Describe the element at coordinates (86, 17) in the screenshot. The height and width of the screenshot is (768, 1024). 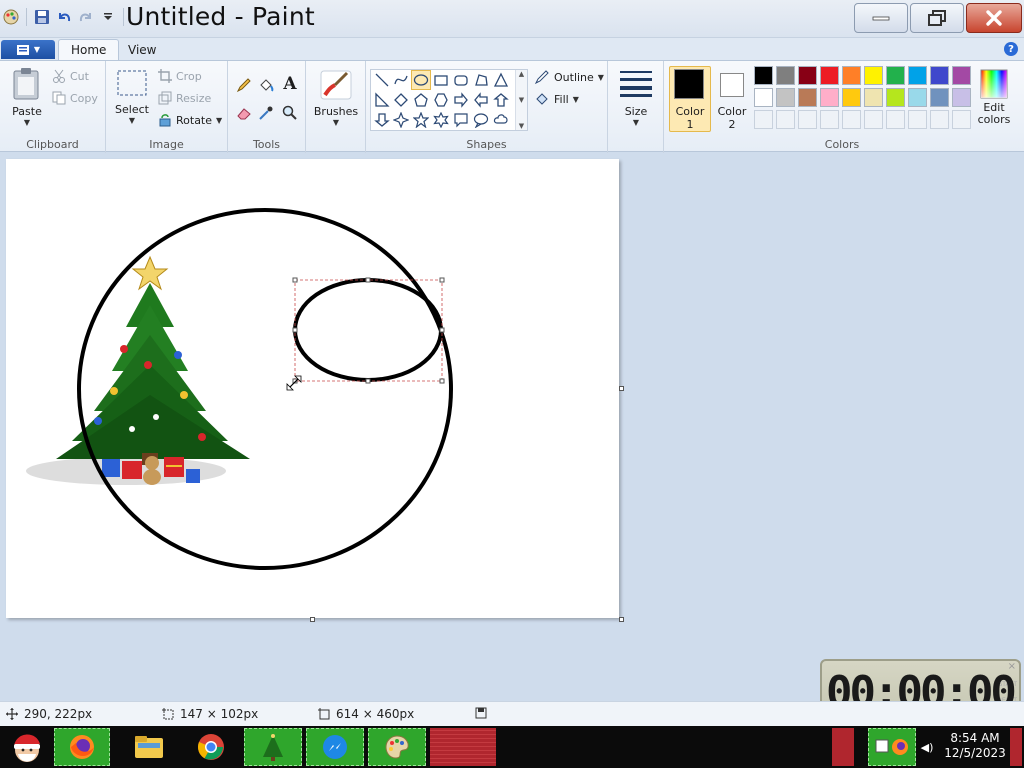
I see `redo-icon` at that location.